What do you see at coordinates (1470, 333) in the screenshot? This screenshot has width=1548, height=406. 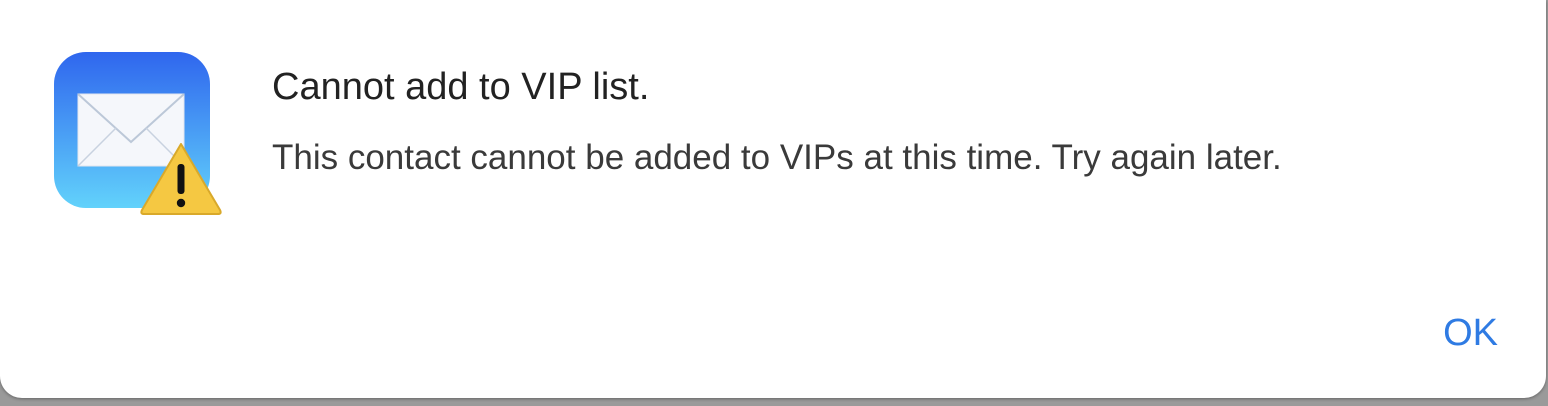 I see `ok-button: OK` at bounding box center [1470, 333].